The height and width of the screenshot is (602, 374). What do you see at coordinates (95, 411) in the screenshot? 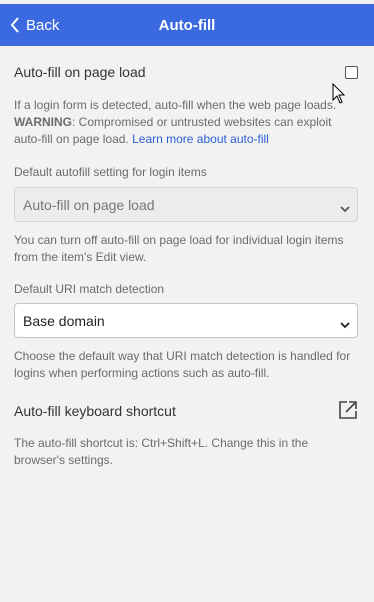
I see `keyboard-shortcut-label: Auto-fill keyboard shortcut` at bounding box center [95, 411].